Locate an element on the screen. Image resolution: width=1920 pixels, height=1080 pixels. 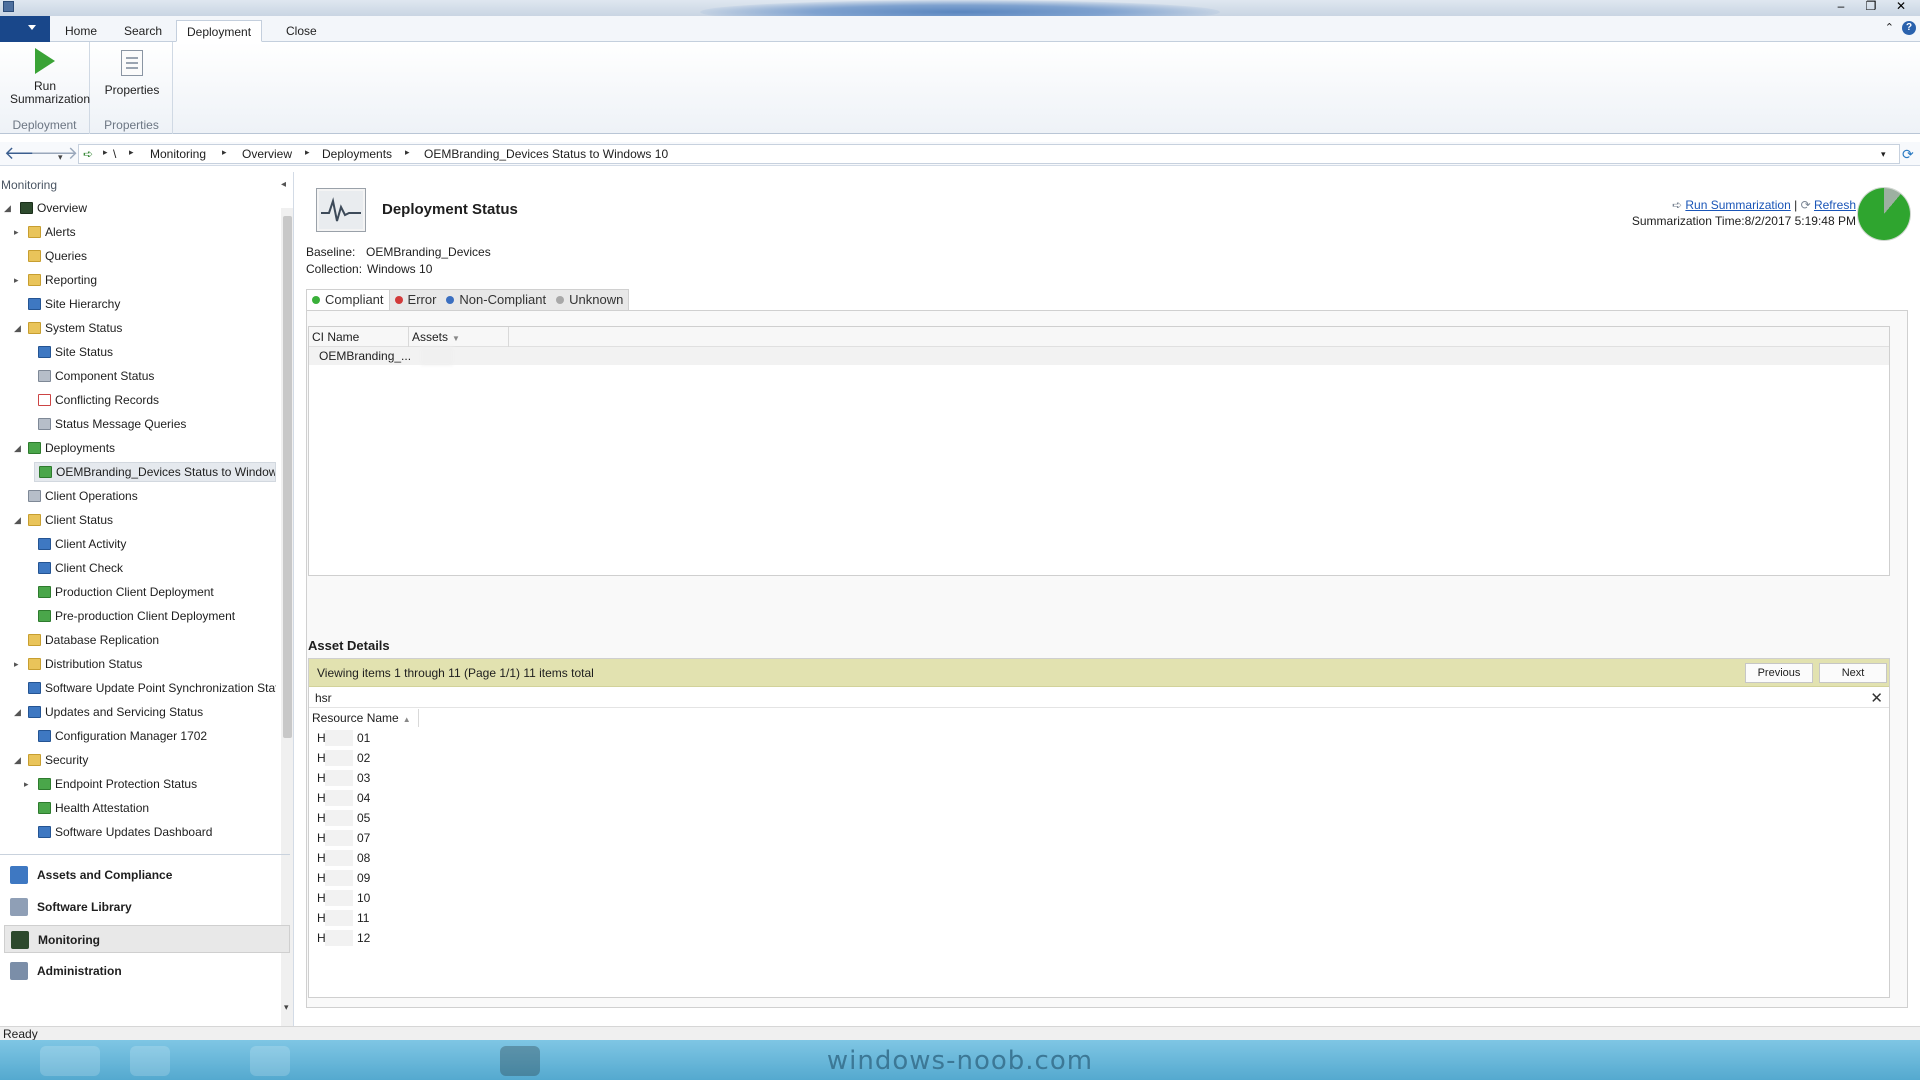
breadcrumb-overview: Overview is located at coordinates (267, 154).